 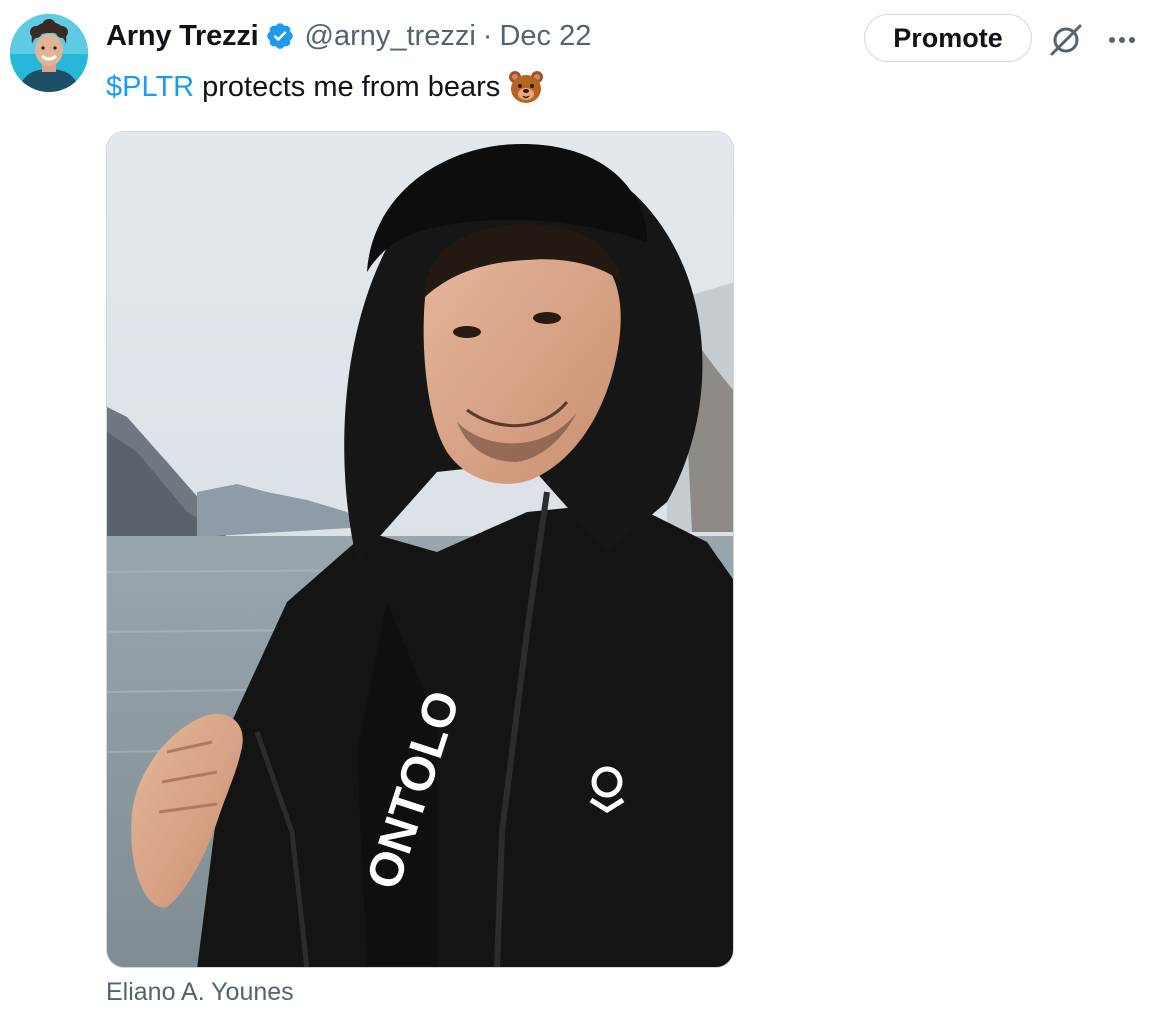 I want to click on bear-face-icon, so click(x=526, y=87).